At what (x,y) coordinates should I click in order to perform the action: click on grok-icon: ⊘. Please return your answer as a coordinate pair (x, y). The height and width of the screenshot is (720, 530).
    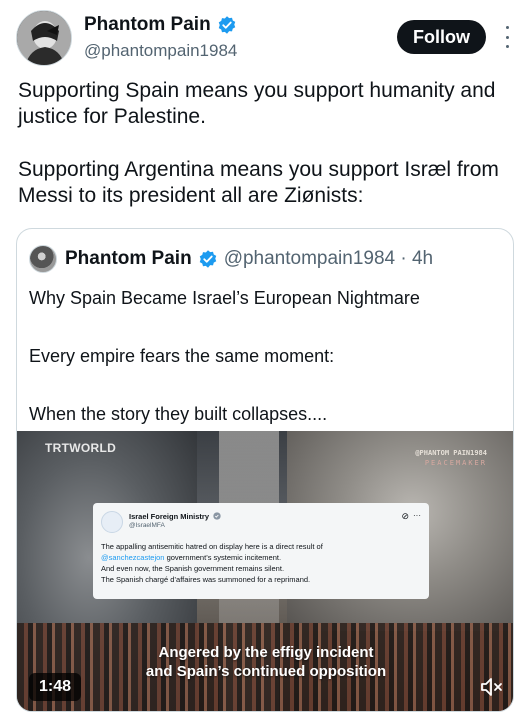
    Looking at the image, I should click on (405, 516).